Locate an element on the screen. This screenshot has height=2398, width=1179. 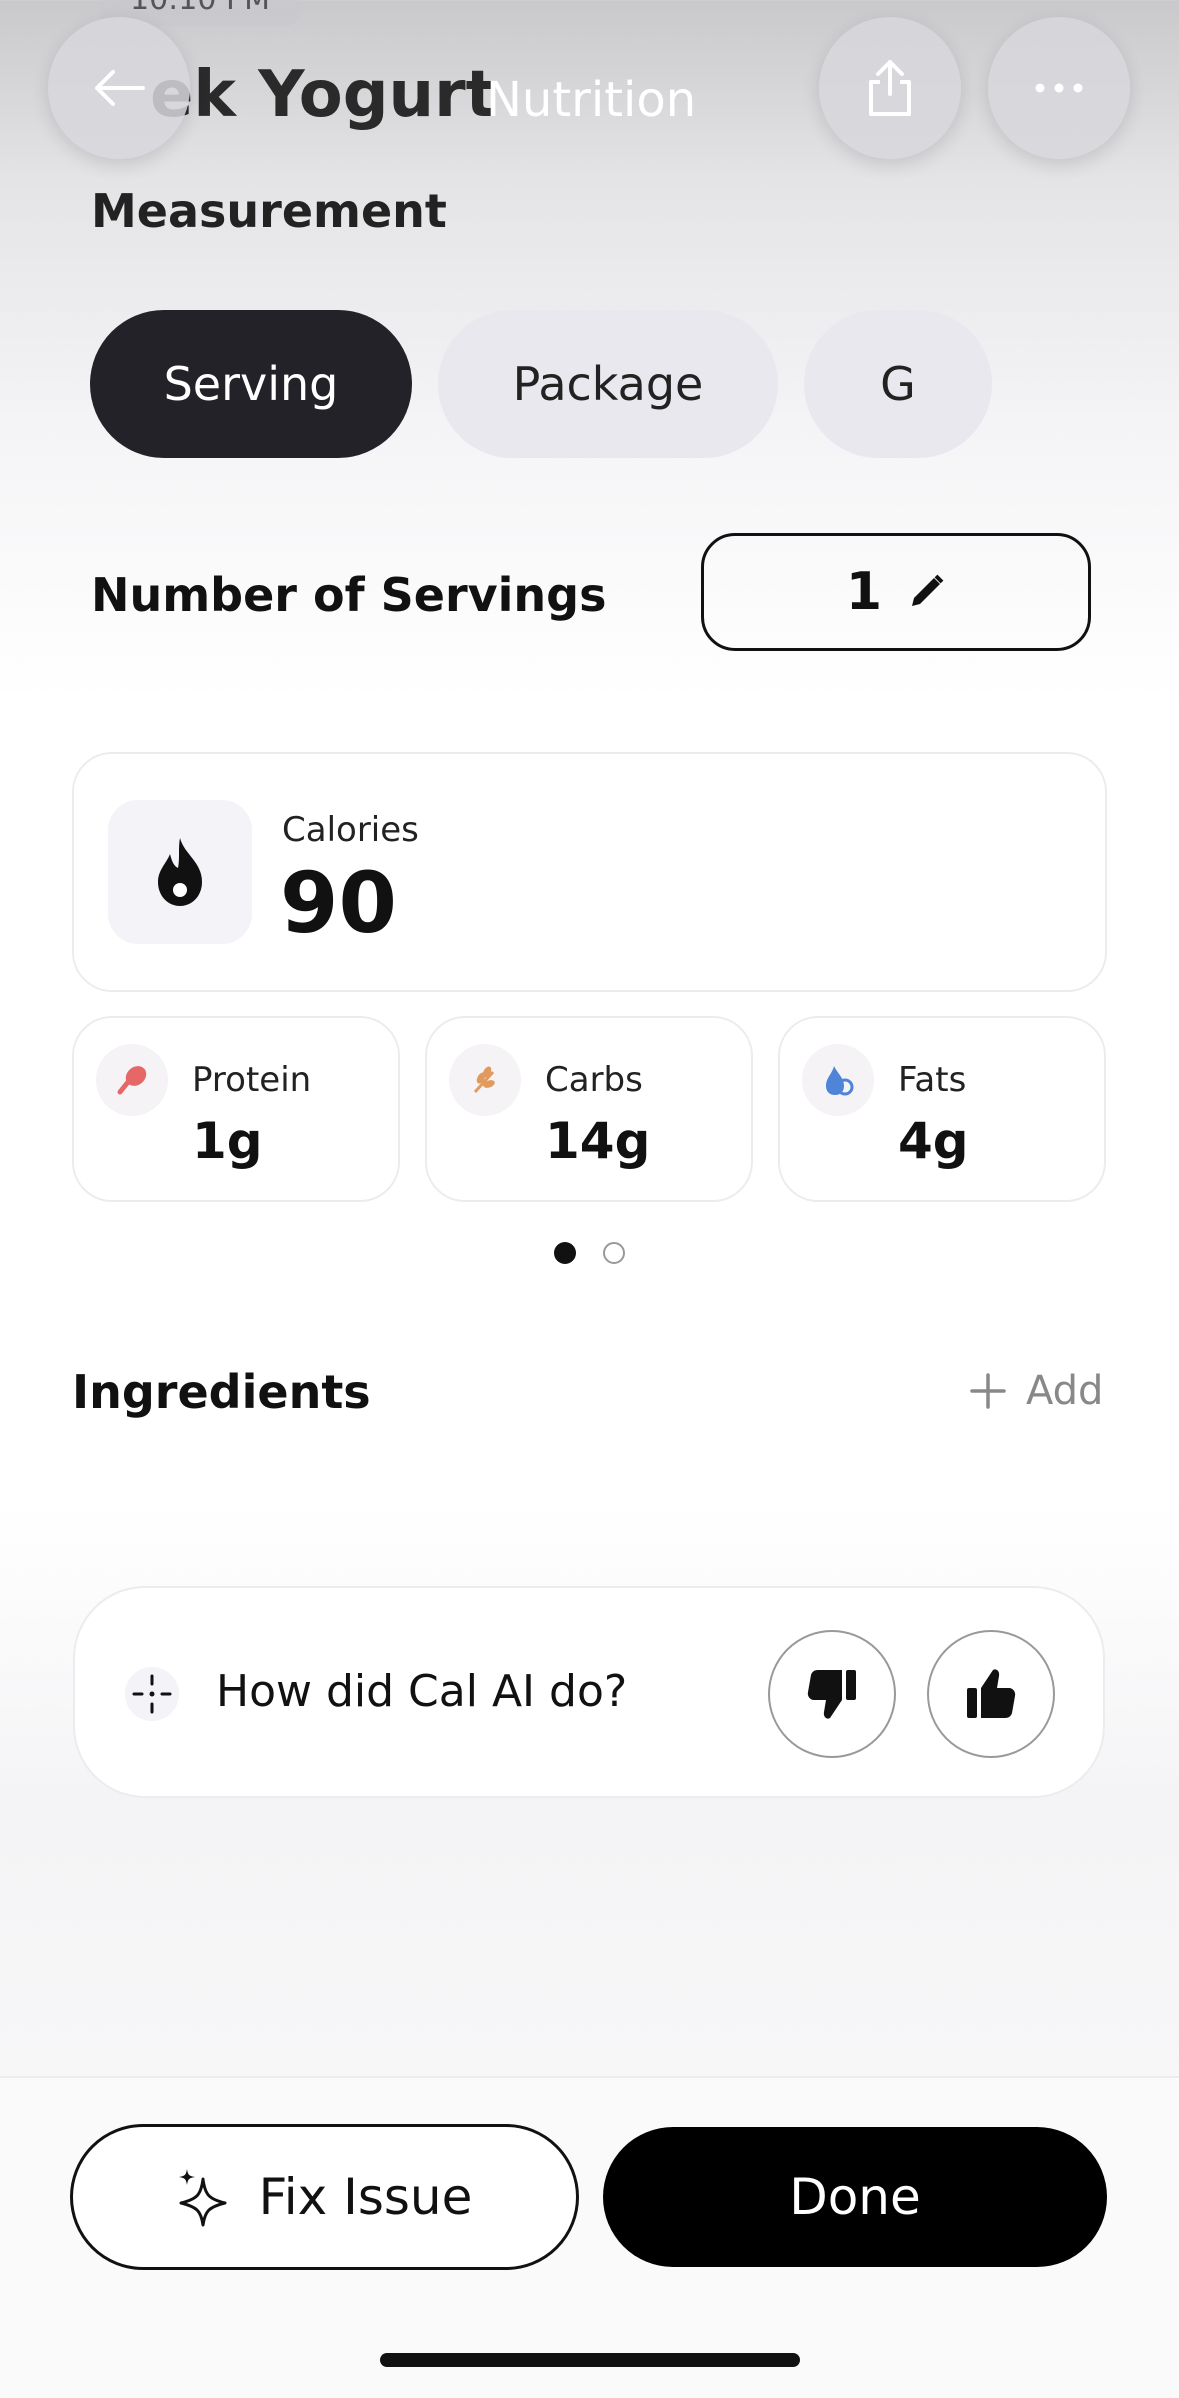
crosshair-icon is located at coordinates (152, 1694).